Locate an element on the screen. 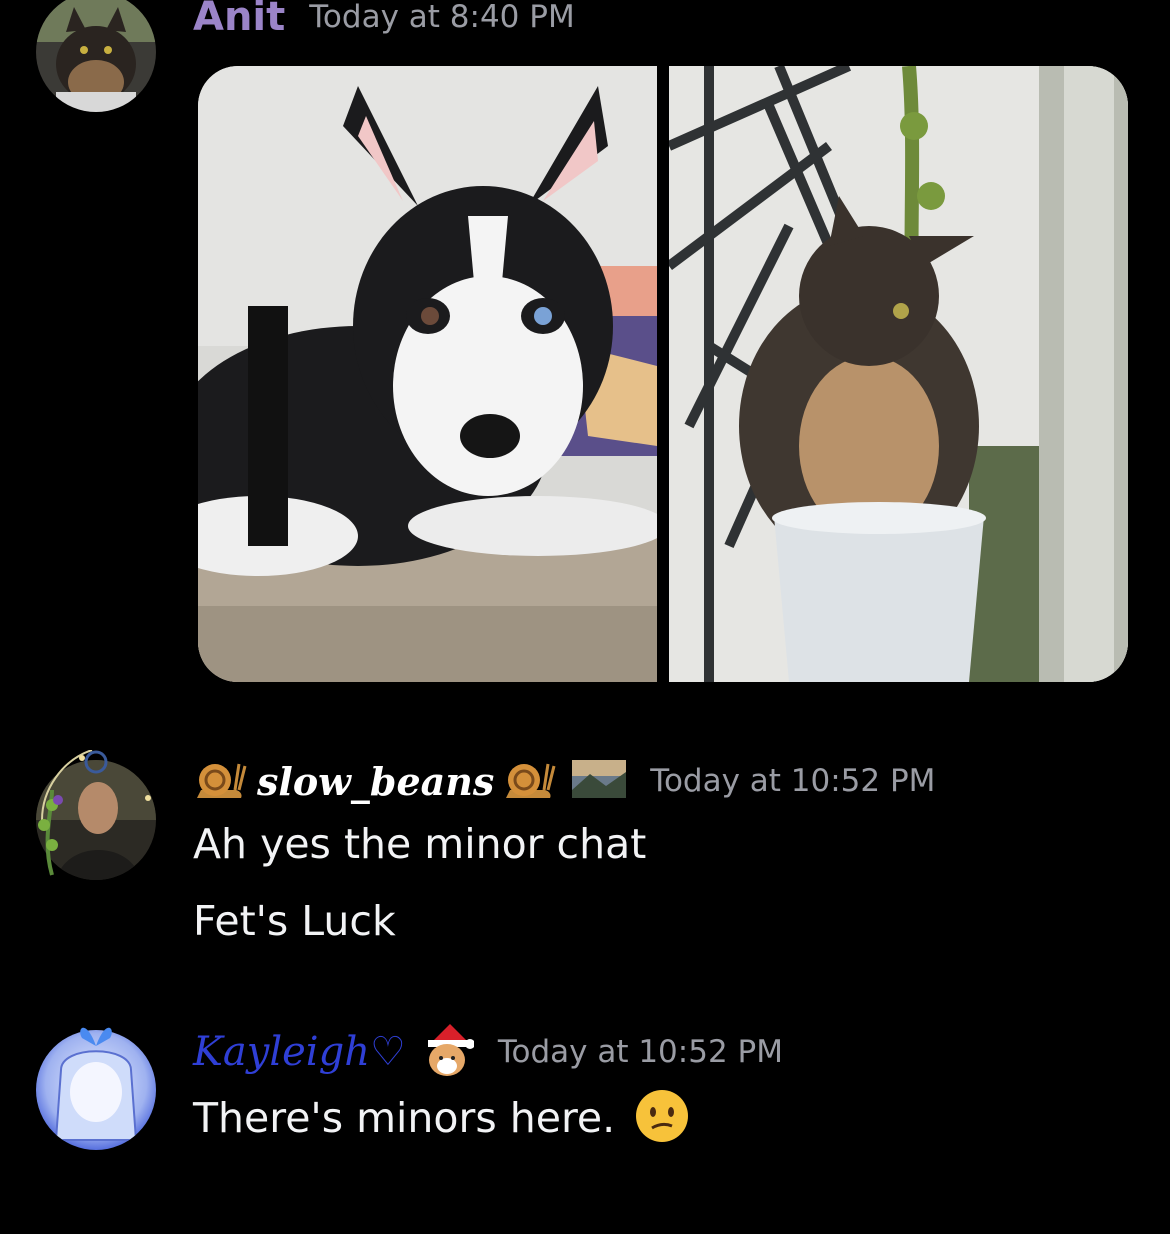  landscape-badge-icon is located at coordinates (599, 781).